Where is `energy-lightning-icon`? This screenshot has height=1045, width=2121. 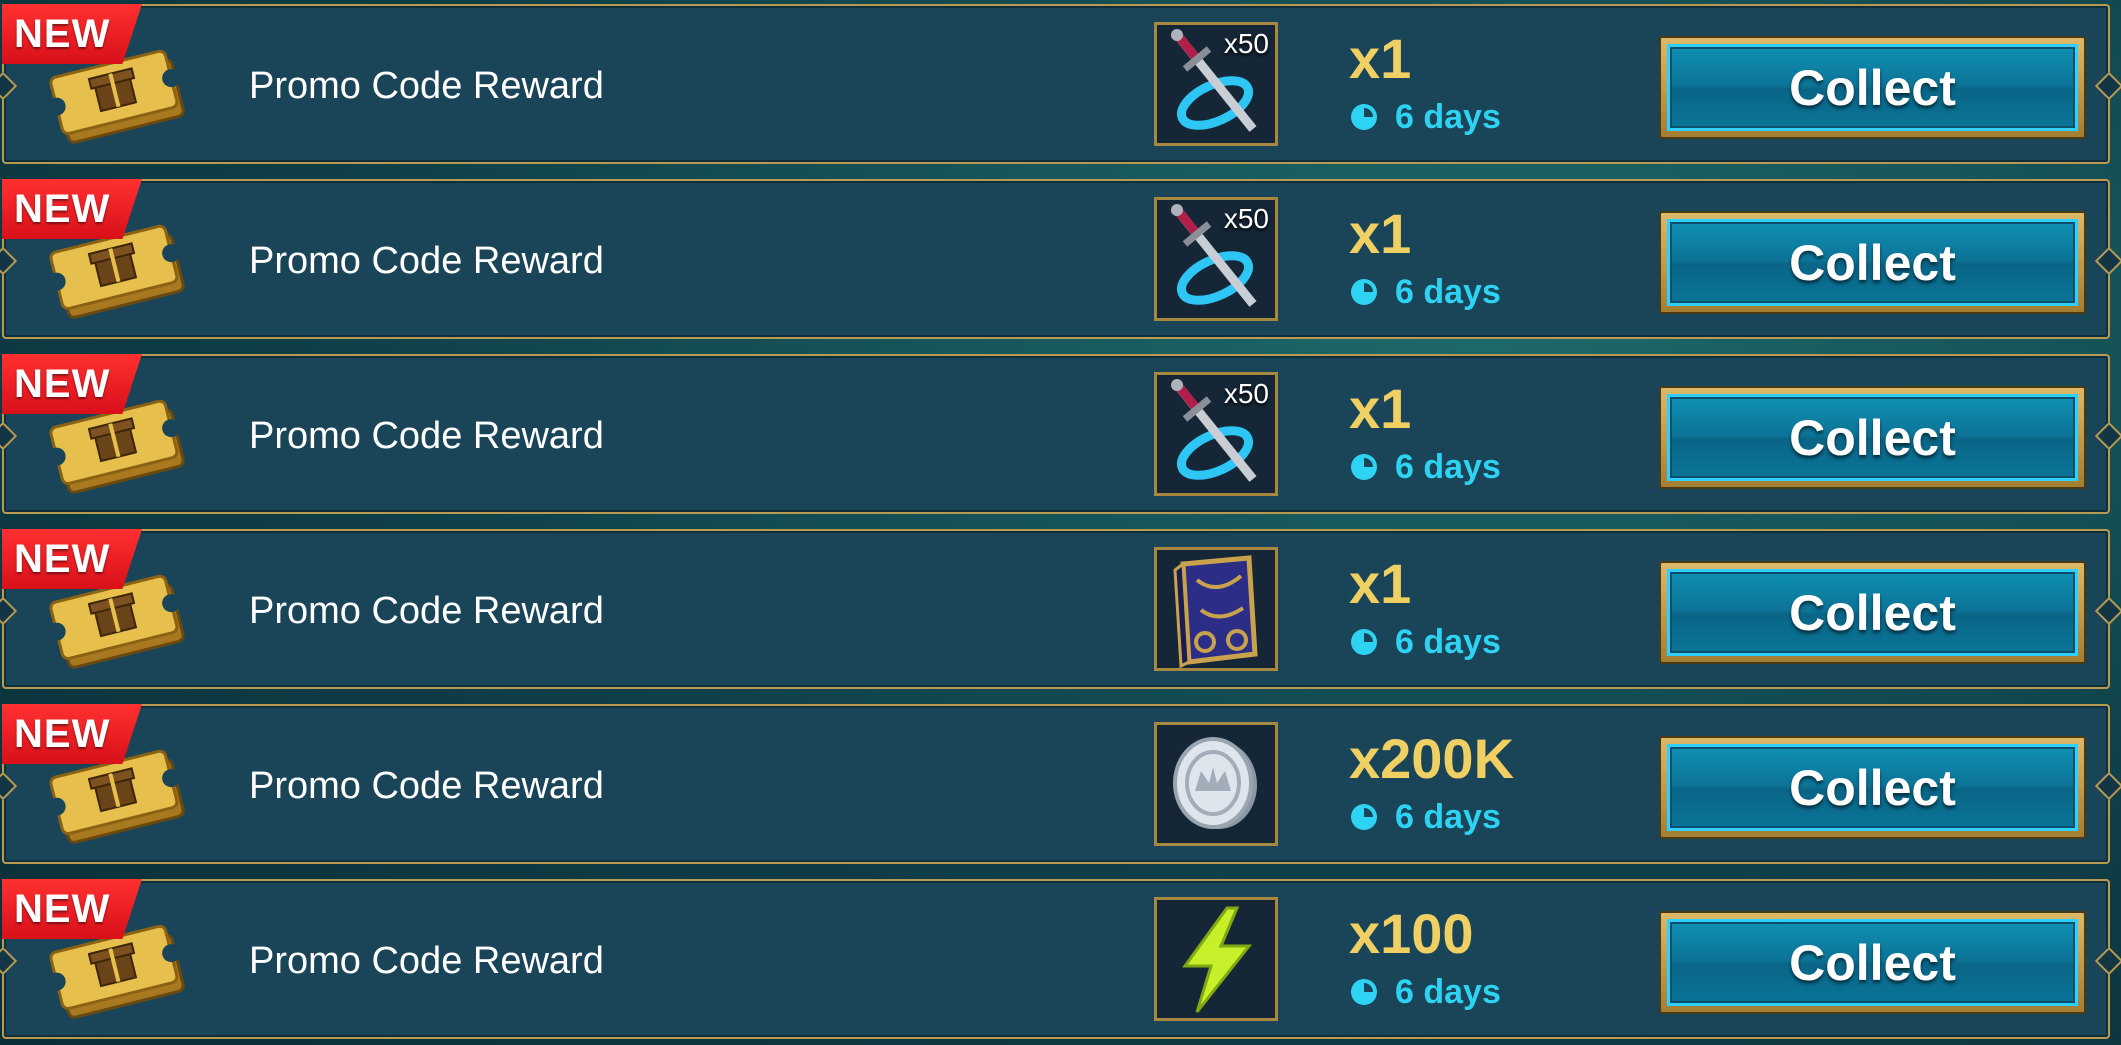 energy-lightning-icon is located at coordinates (1216, 959).